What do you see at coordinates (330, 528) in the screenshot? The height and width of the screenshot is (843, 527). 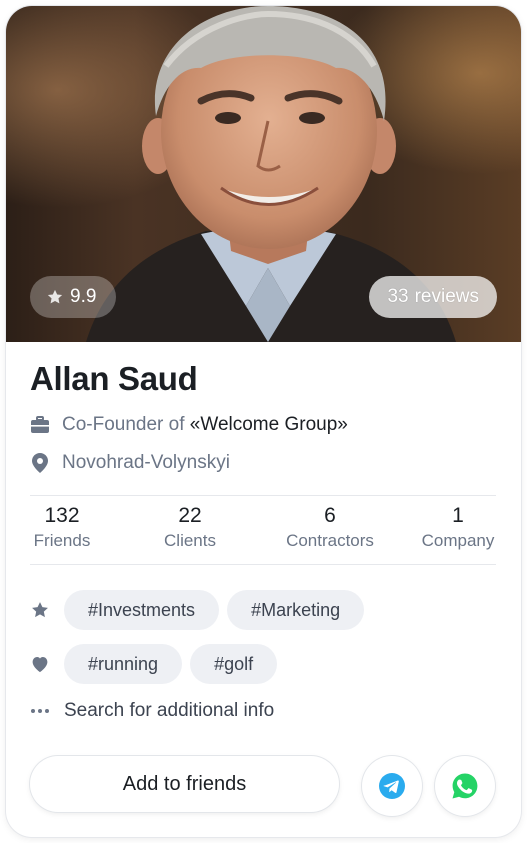 I see `stat-contractors: 6 Contractors` at bounding box center [330, 528].